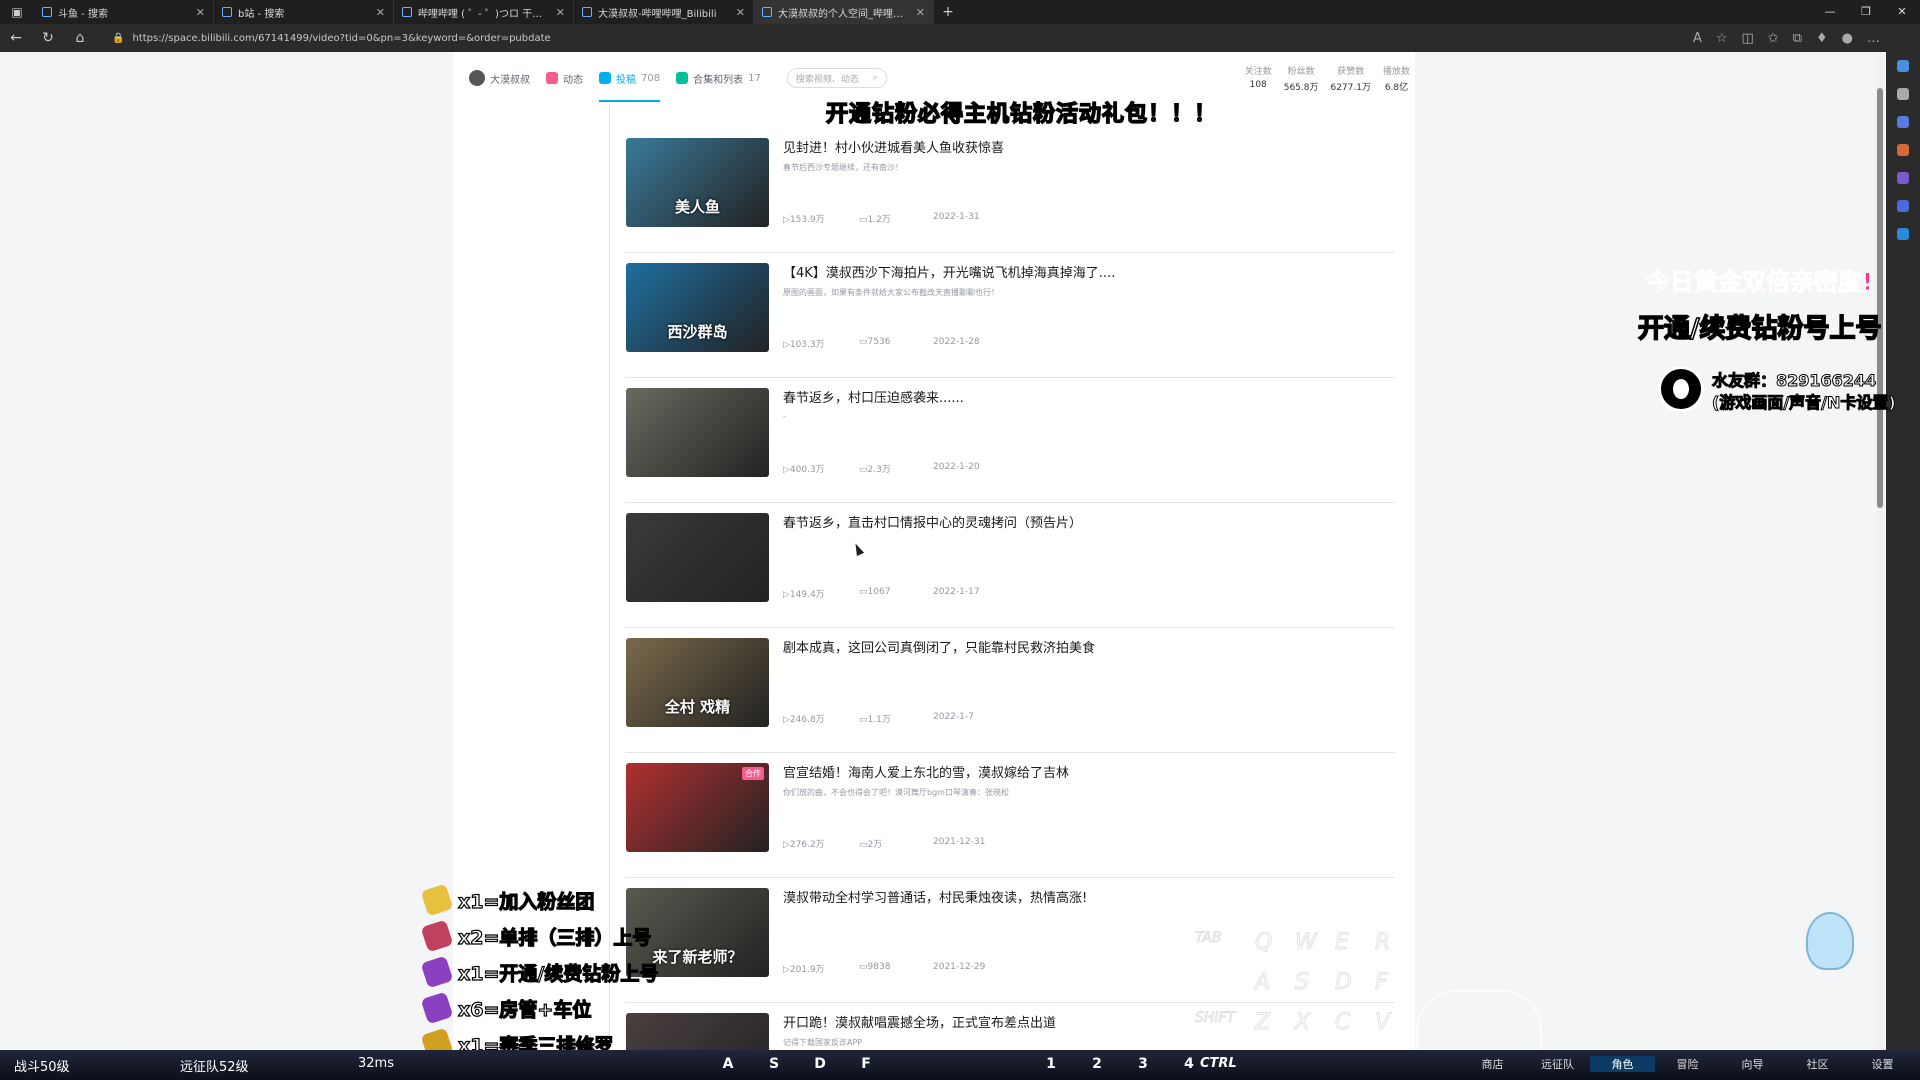 This screenshot has height=1080, width=1920. Describe the element at coordinates (477, 78) in the screenshot. I see `avatar` at that location.